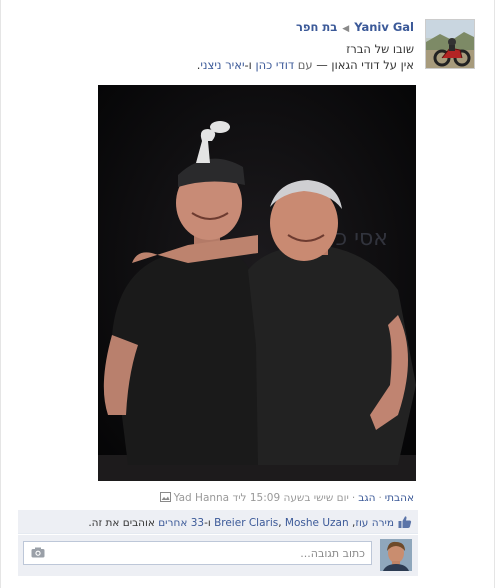  What do you see at coordinates (363, 65) in the screenshot?
I see `message-prefix: אין על דודי הגאון —` at bounding box center [363, 65].